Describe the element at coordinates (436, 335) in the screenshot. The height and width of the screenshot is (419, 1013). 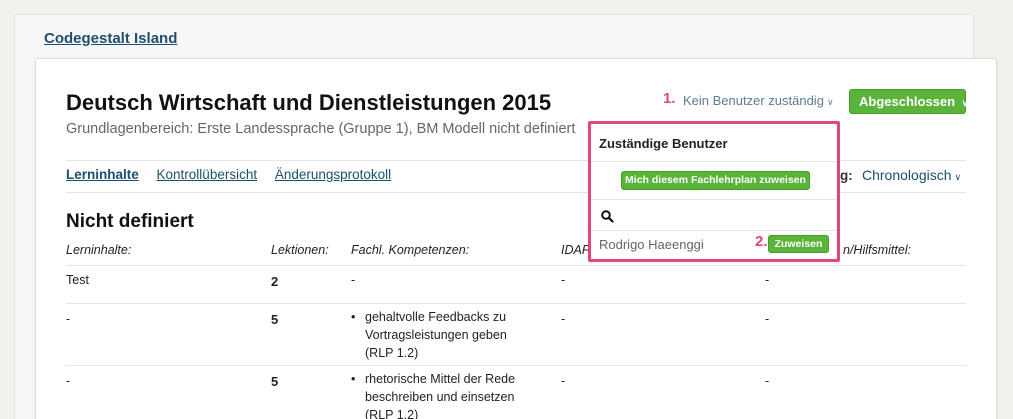
I see `competency-item-cont: Vortragsleistungen geben` at that location.